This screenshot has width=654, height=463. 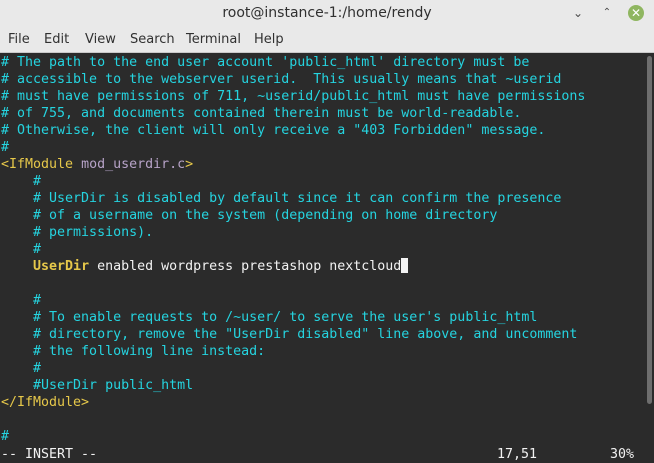 I want to click on title-bar: root@instance-1:/home/rendy ⌄ ⌃ ✕, so click(x=327, y=13).